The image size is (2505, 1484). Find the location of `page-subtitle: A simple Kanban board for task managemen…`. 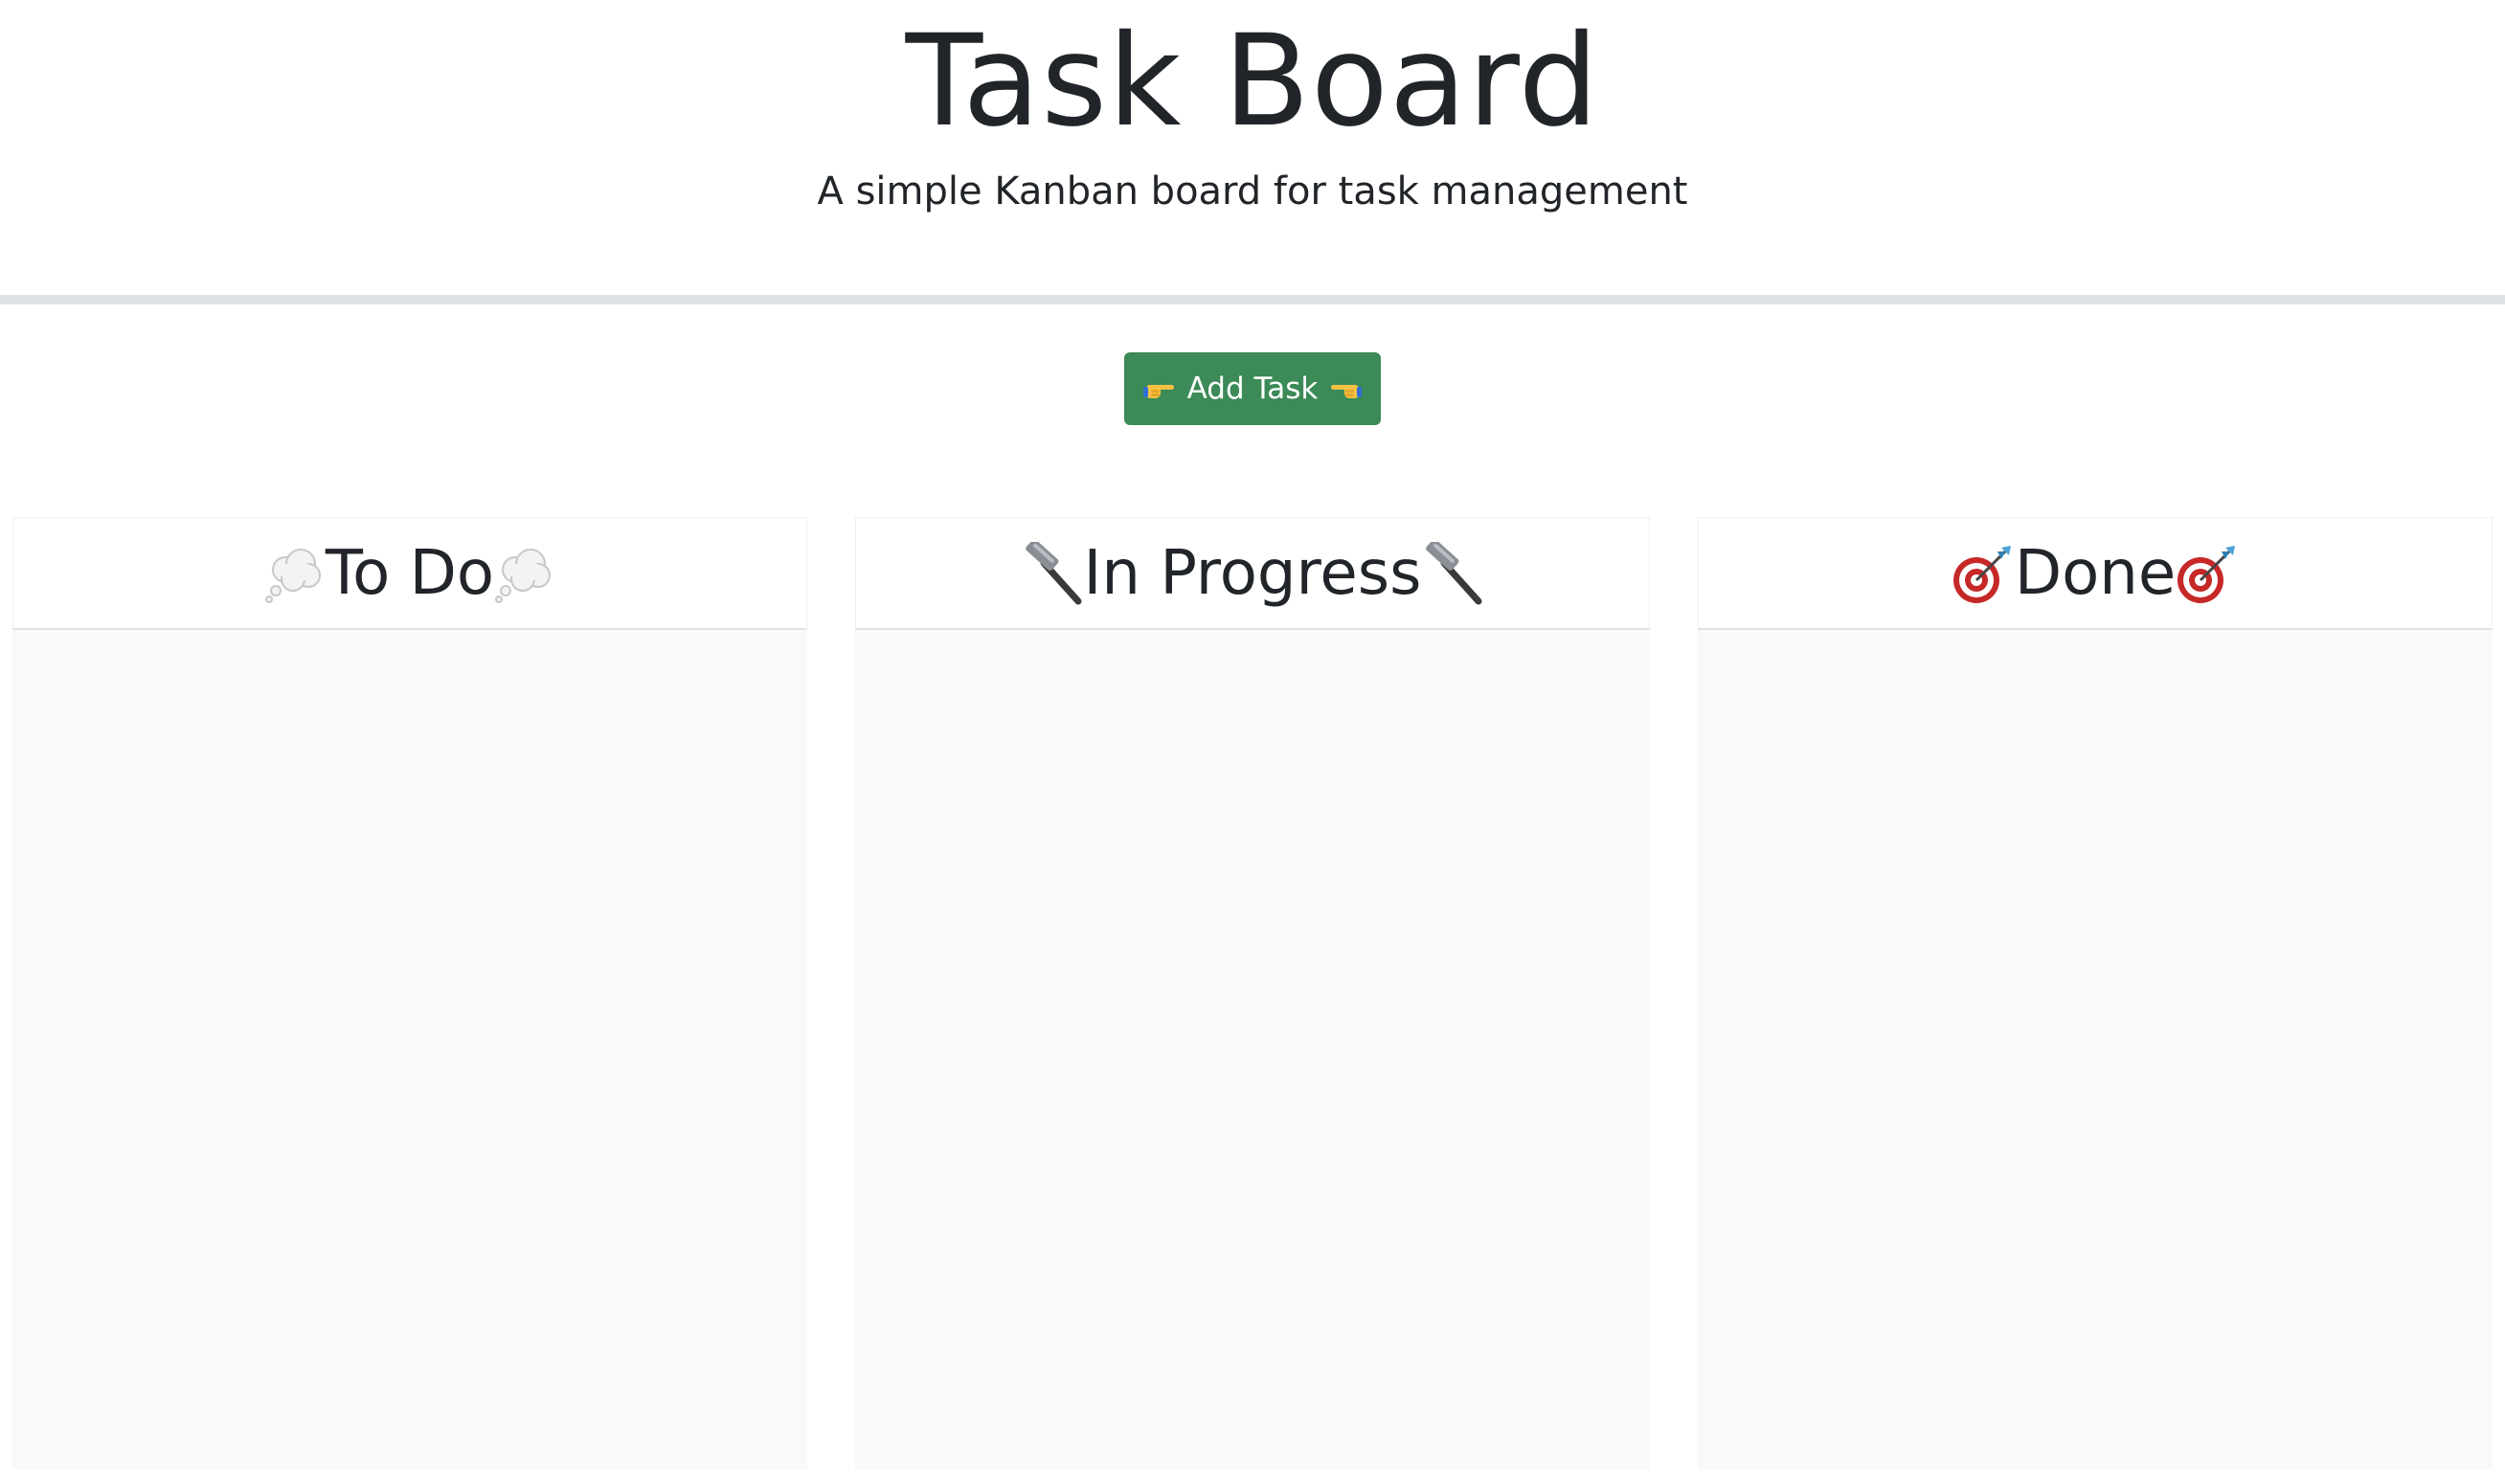

page-subtitle: A simple Kanban board for task managemen… is located at coordinates (1252, 191).